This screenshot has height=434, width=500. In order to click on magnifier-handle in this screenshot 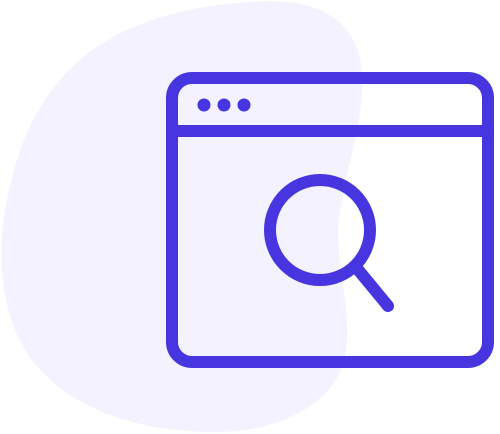, I will do `click(371, 286)`.